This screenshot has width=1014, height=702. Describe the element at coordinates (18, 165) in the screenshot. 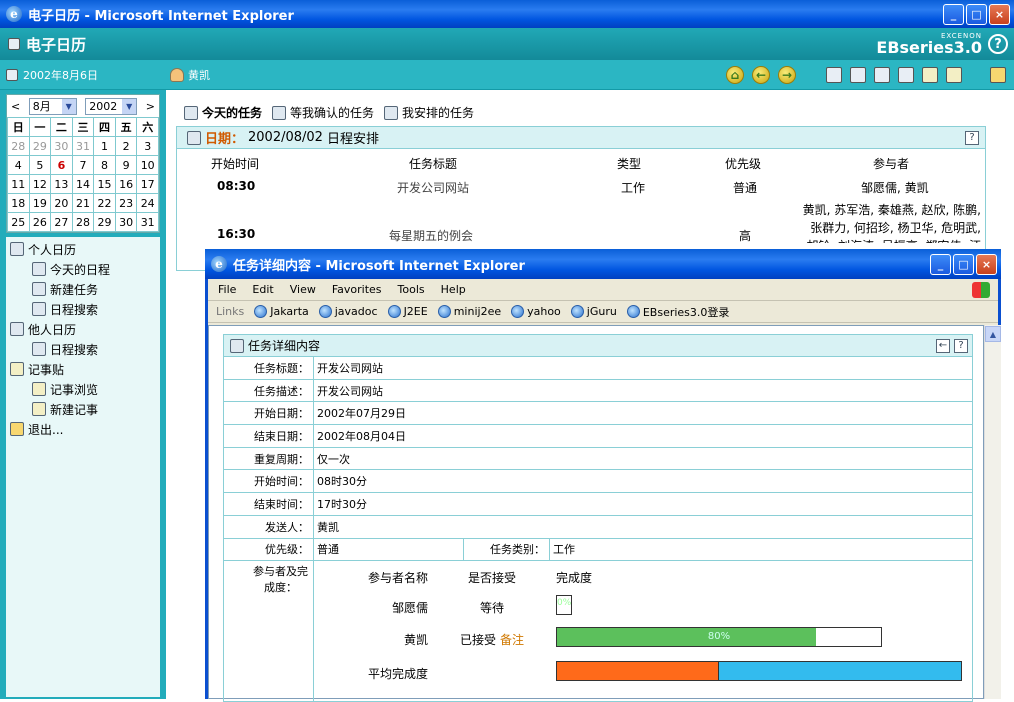

I see `calendar-day: 4` at that location.